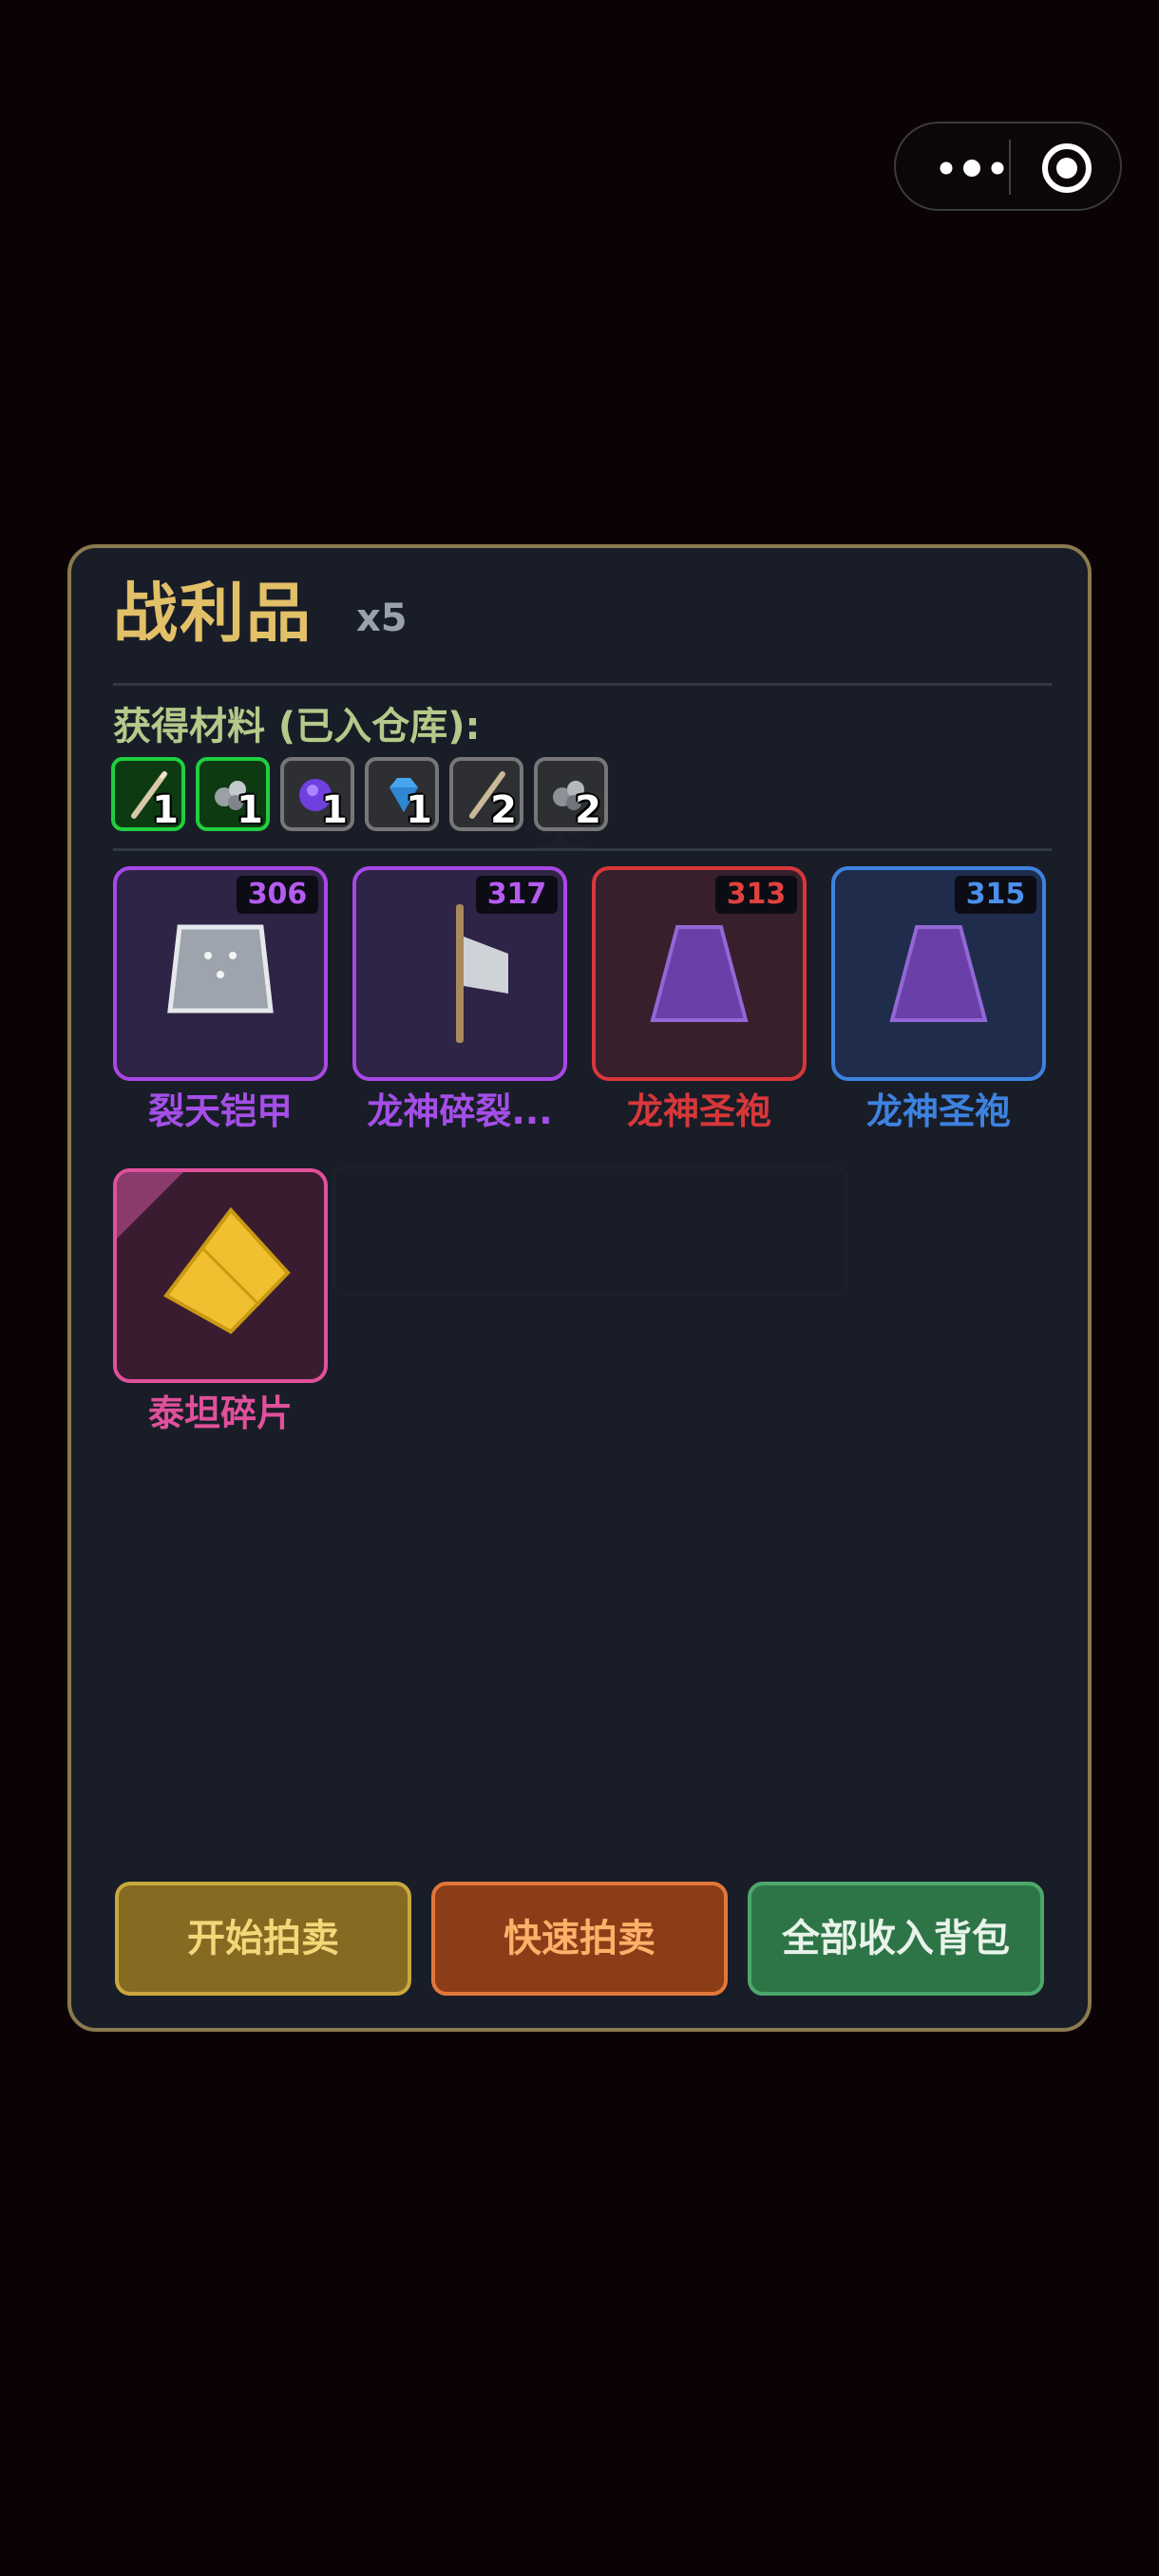 The width and height of the screenshot is (1159, 2576). Describe the element at coordinates (213, 614) in the screenshot. I see `panel-title: 战利品` at that location.